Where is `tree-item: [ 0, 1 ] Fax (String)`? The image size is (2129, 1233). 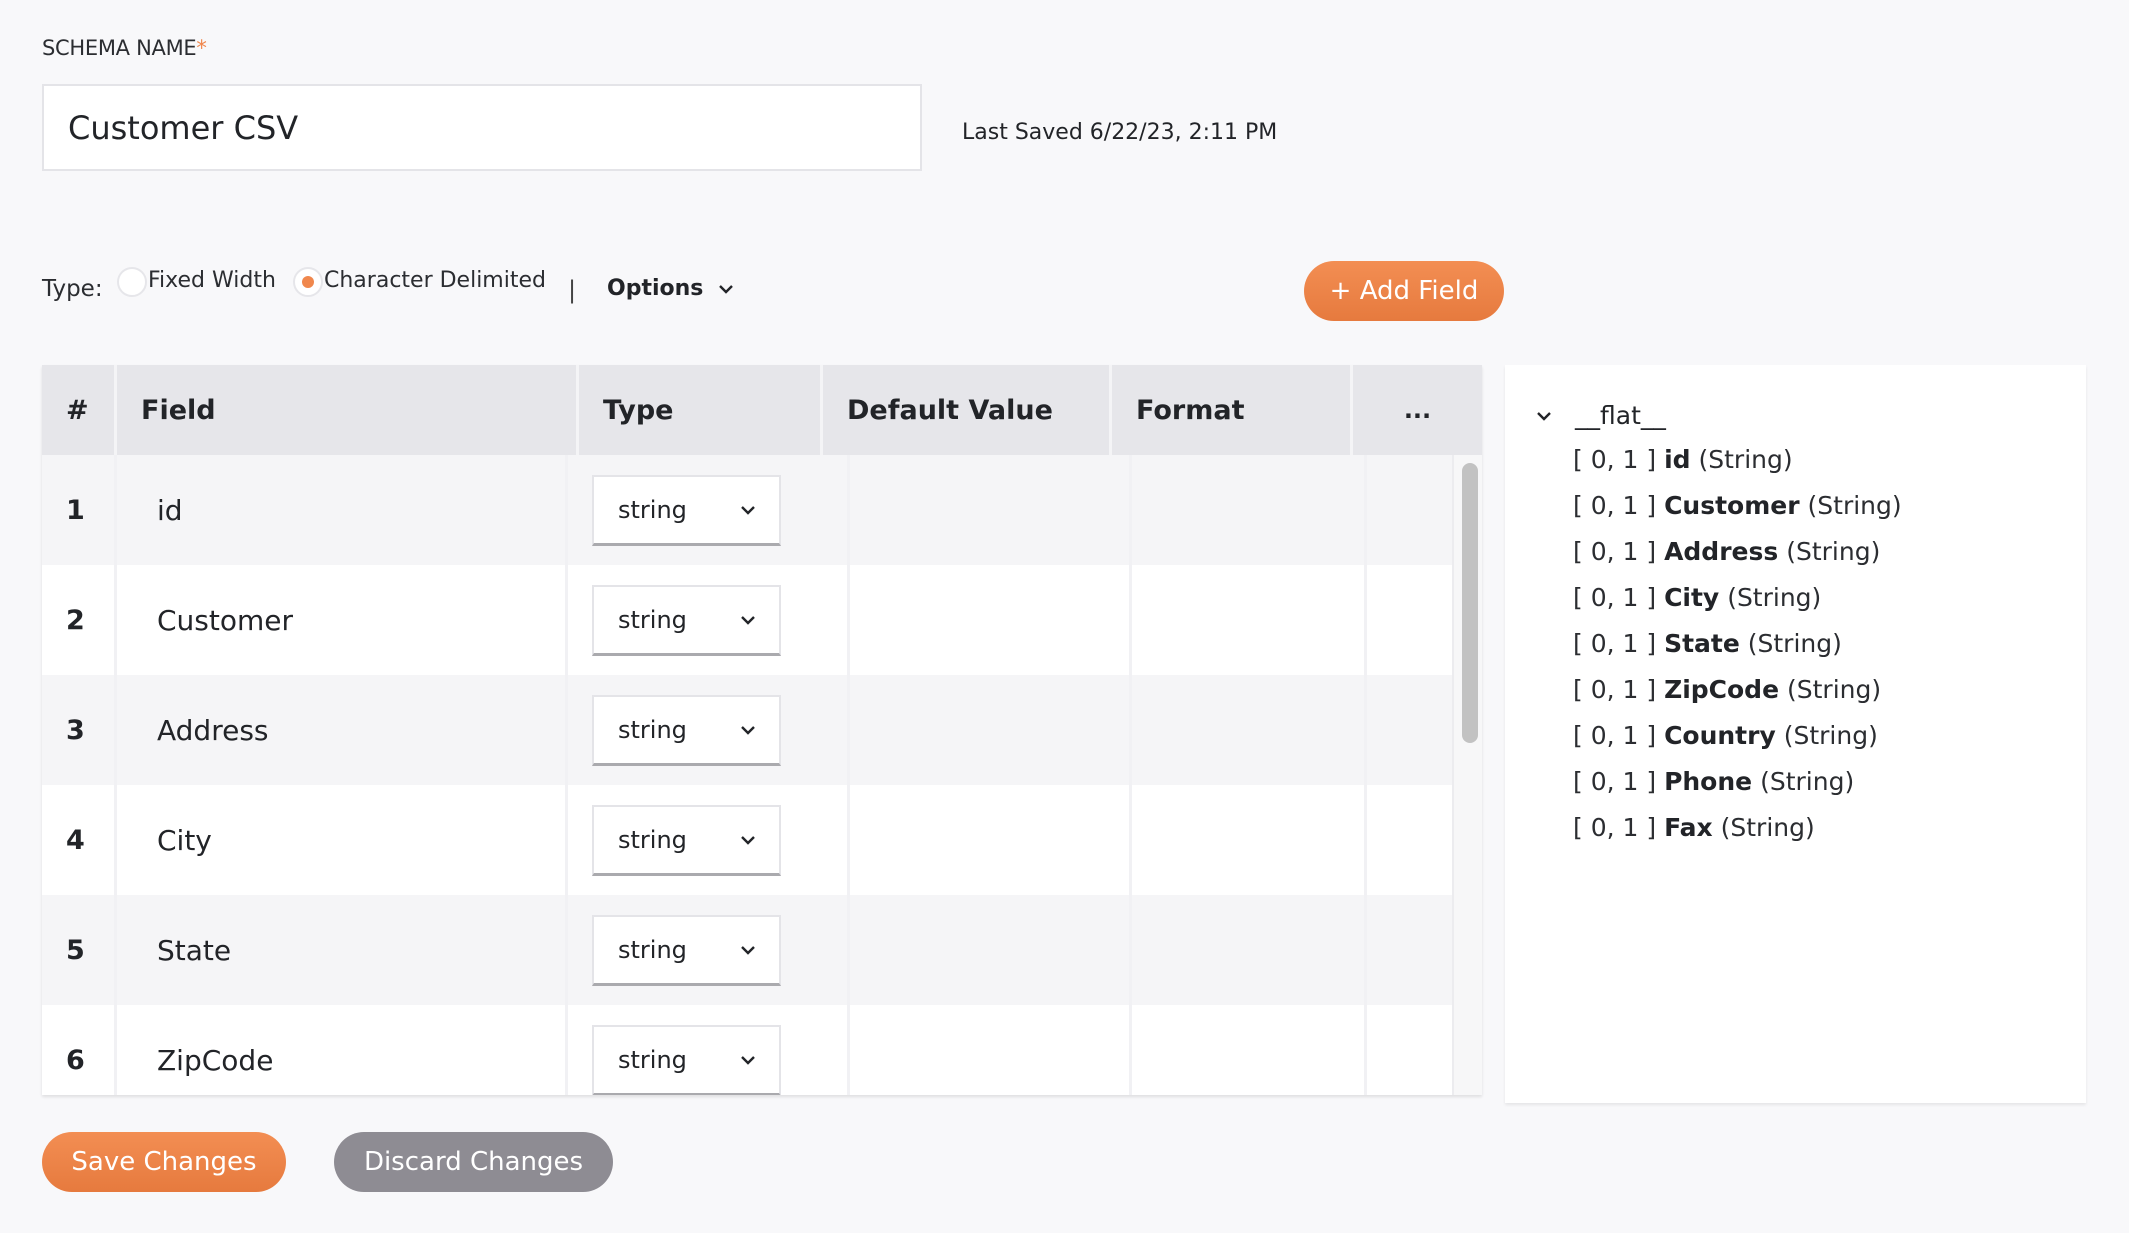
tree-item: [ 0, 1 ] Fax (String) is located at coordinates (1694, 827).